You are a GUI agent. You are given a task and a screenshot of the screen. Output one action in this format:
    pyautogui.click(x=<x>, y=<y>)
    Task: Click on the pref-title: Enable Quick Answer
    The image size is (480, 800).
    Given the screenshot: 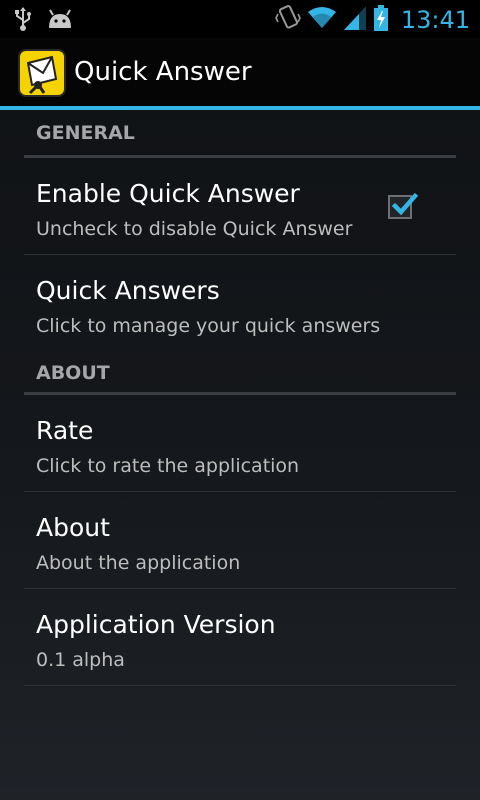 What is the action you would take?
    pyautogui.click(x=168, y=193)
    